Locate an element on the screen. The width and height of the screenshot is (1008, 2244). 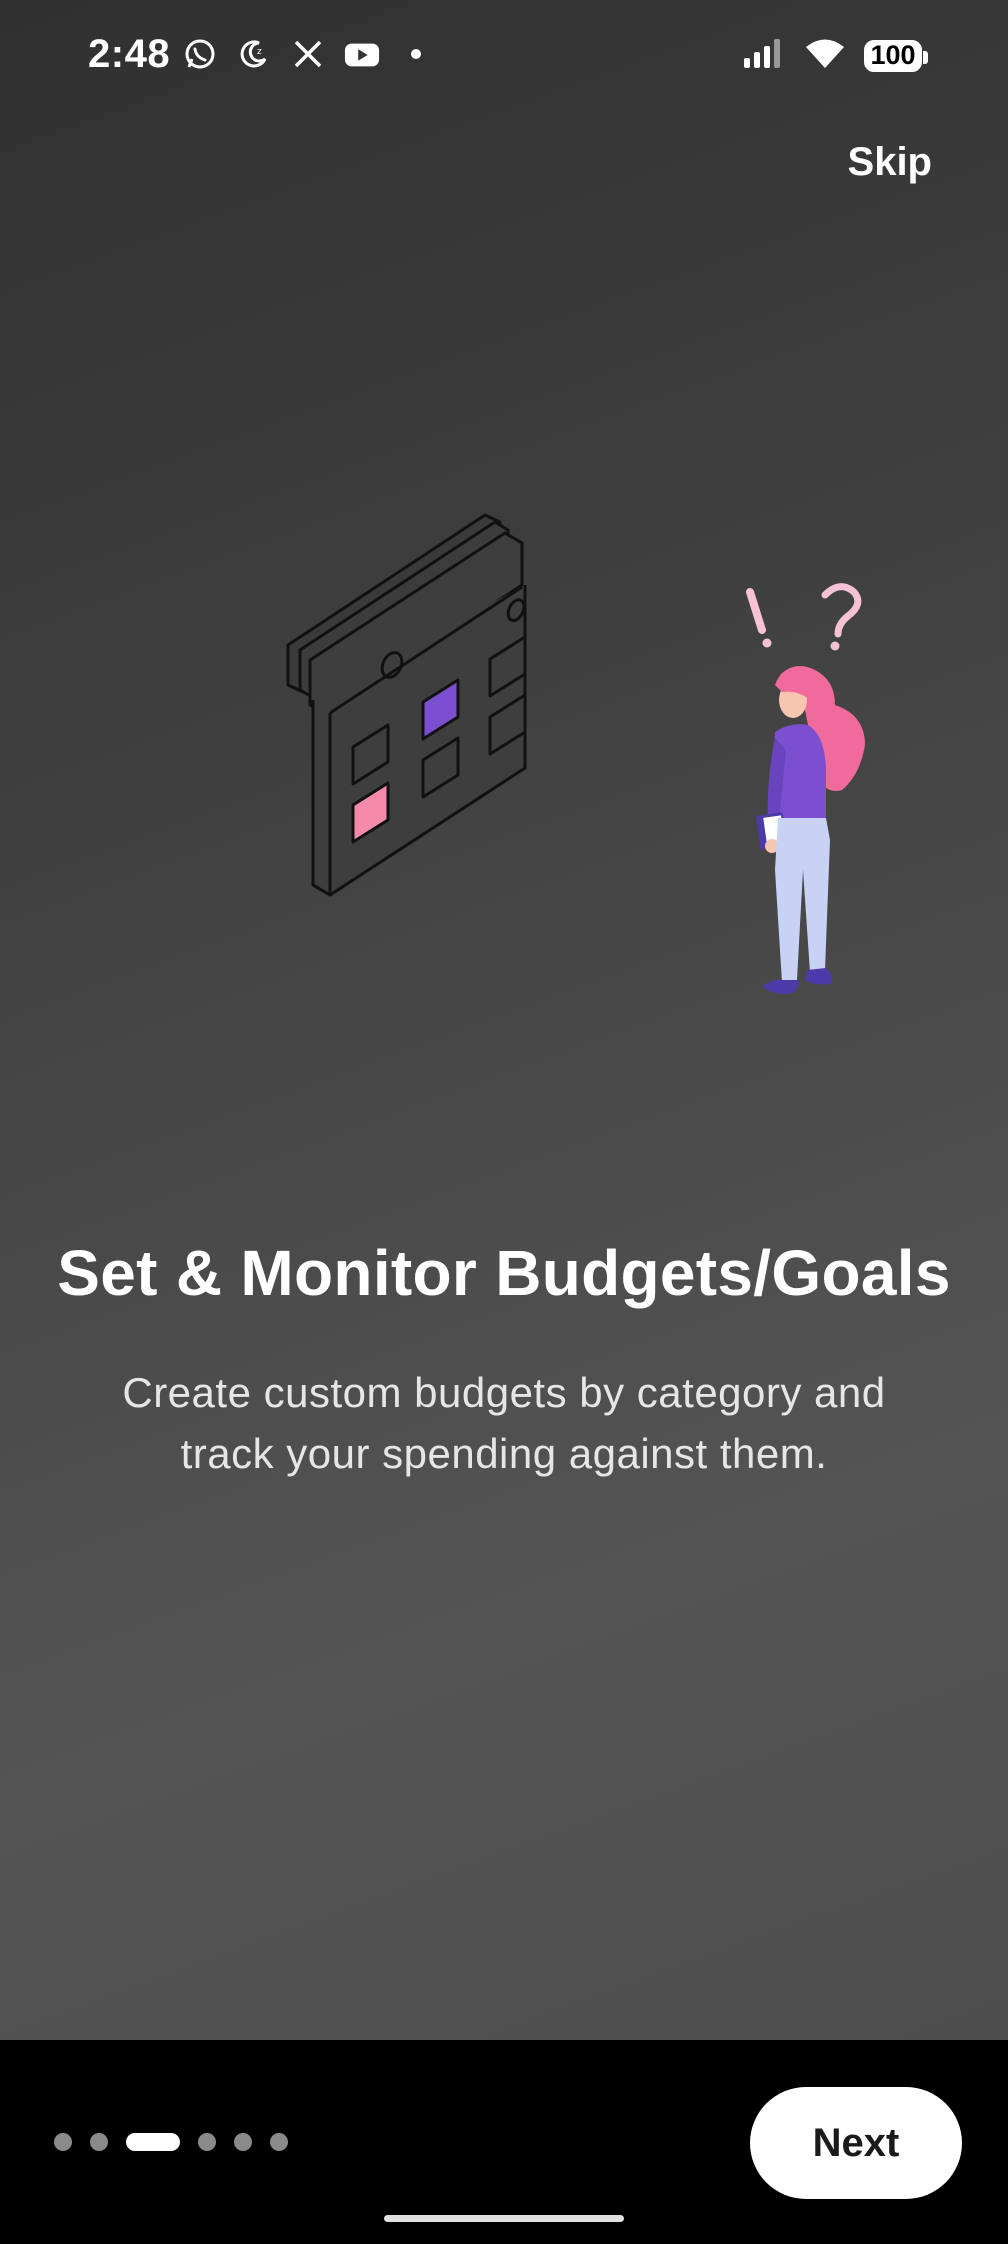
page-indicator is located at coordinates (171, 2142).